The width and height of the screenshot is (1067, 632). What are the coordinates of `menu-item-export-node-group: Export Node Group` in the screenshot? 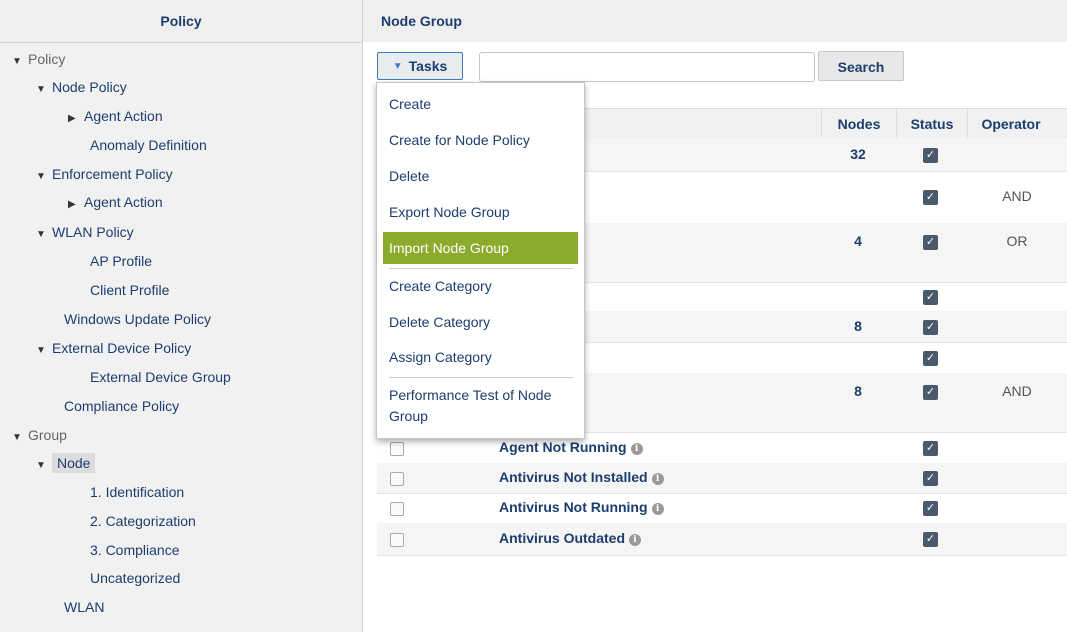 It's located at (480, 212).